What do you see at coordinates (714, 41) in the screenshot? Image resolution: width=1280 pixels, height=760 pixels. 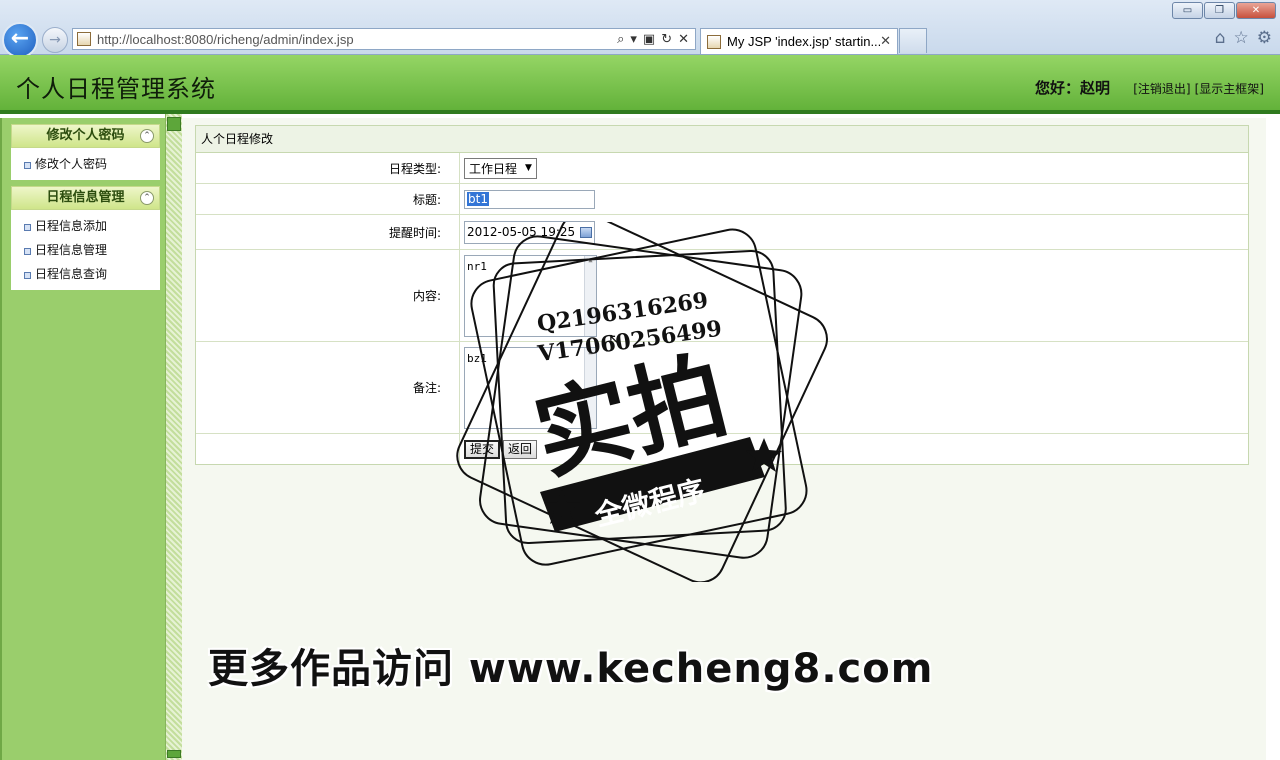 I see `tab-page-icon` at bounding box center [714, 41].